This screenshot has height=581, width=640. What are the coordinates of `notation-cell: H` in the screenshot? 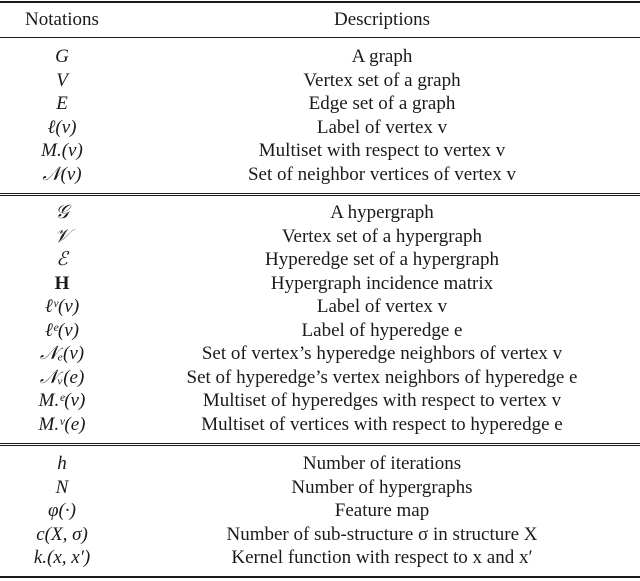 It's located at (62, 283).